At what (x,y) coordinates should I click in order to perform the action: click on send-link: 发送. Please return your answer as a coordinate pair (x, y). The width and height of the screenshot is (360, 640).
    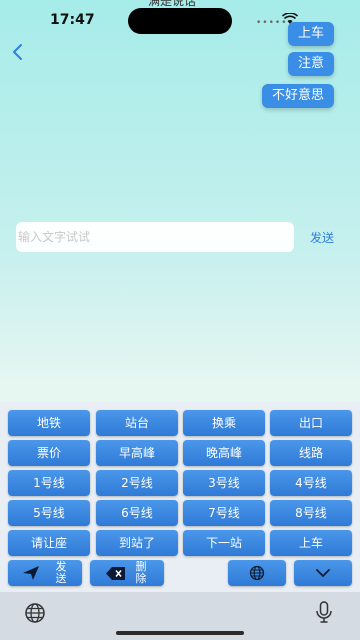
    Looking at the image, I should click on (322, 237).